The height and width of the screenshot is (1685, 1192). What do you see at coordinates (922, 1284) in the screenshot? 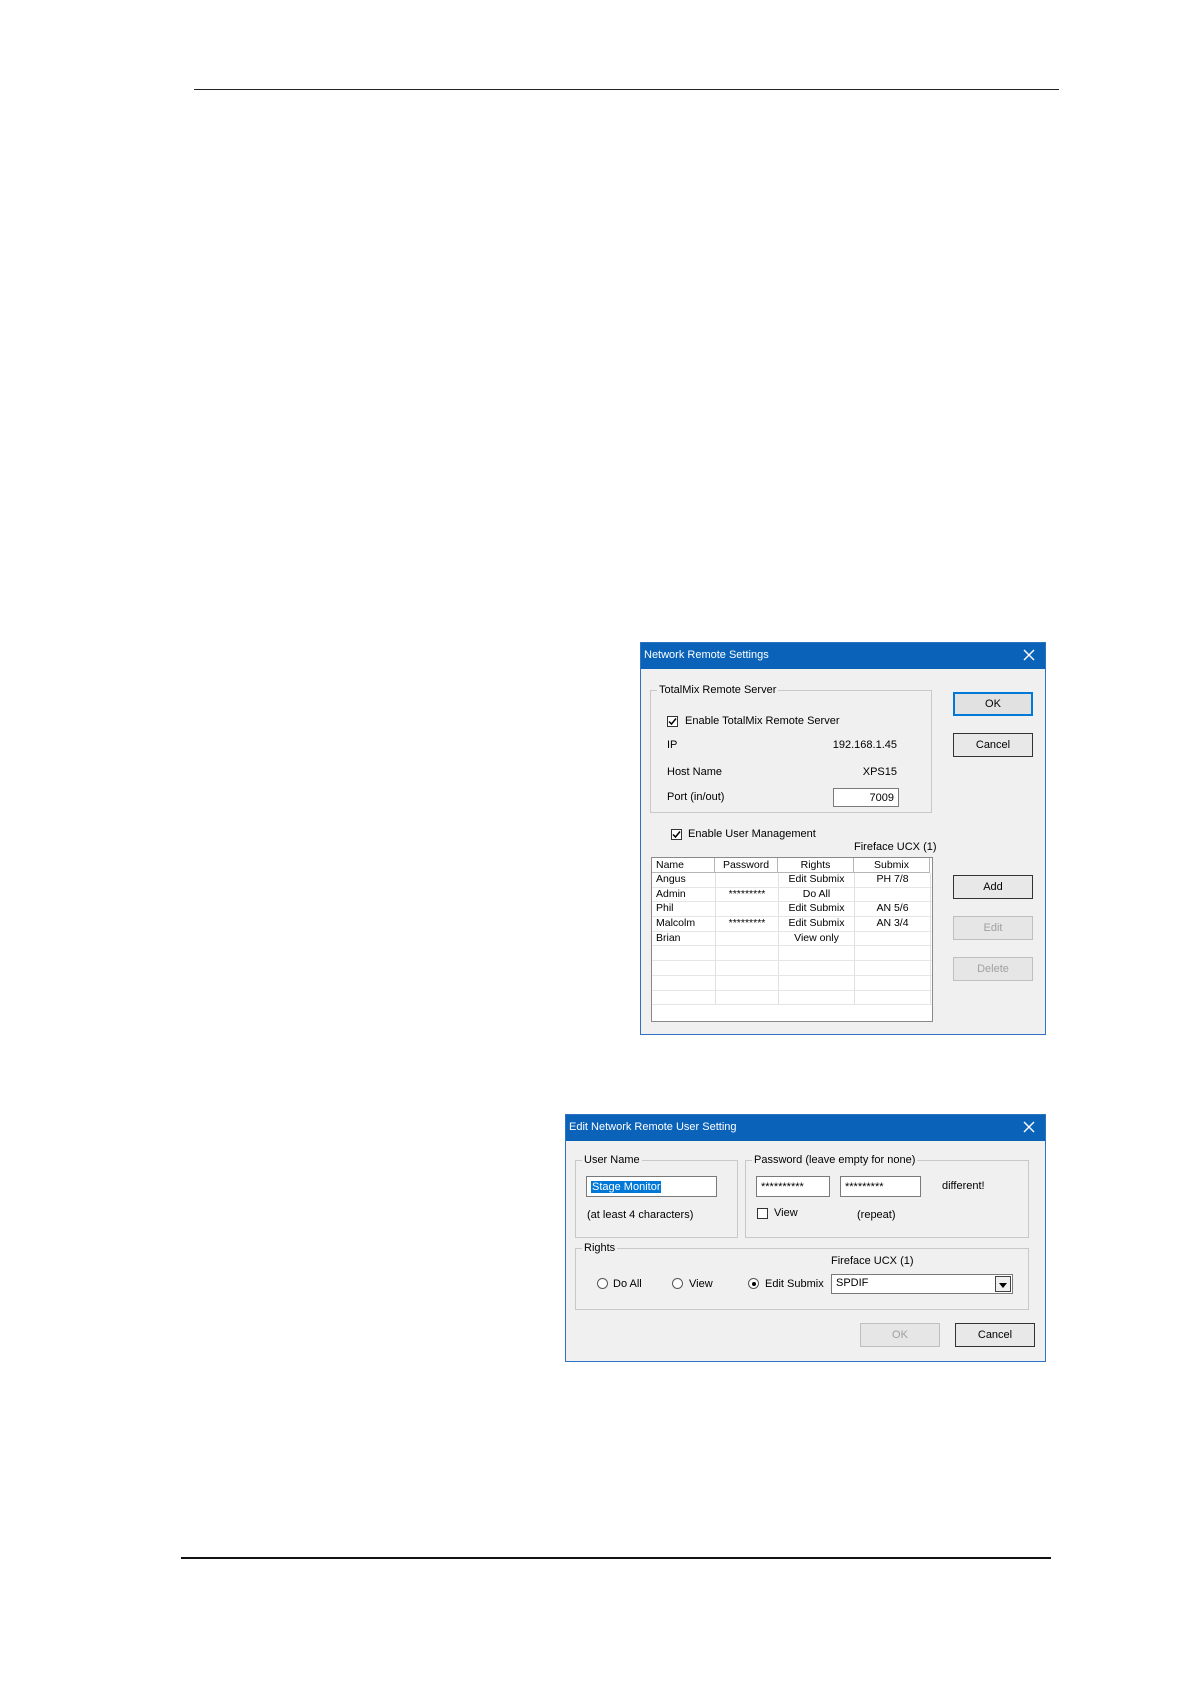
I see `submix-select: SPDIF` at bounding box center [922, 1284].